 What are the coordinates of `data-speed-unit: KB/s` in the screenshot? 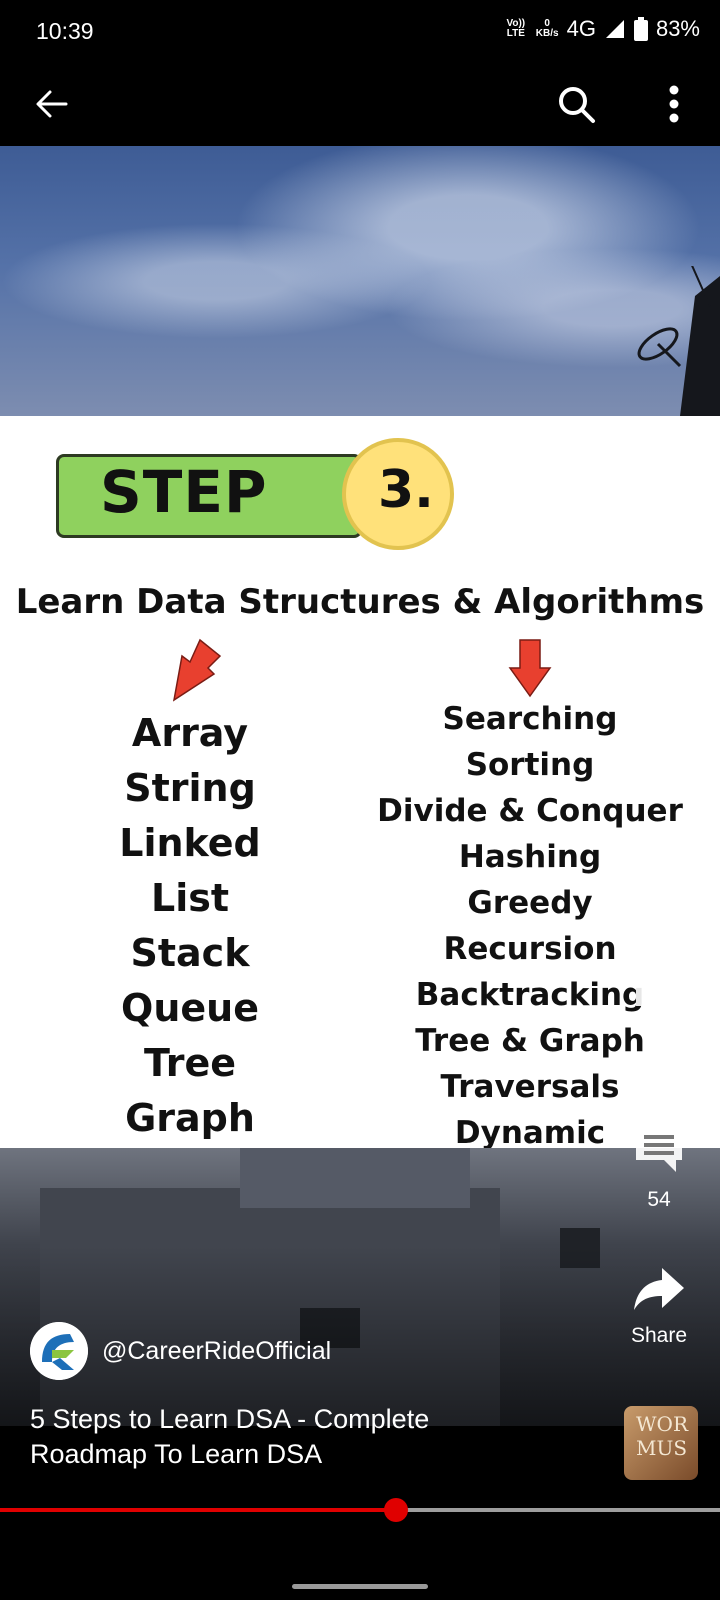 It's located at (547, 33).